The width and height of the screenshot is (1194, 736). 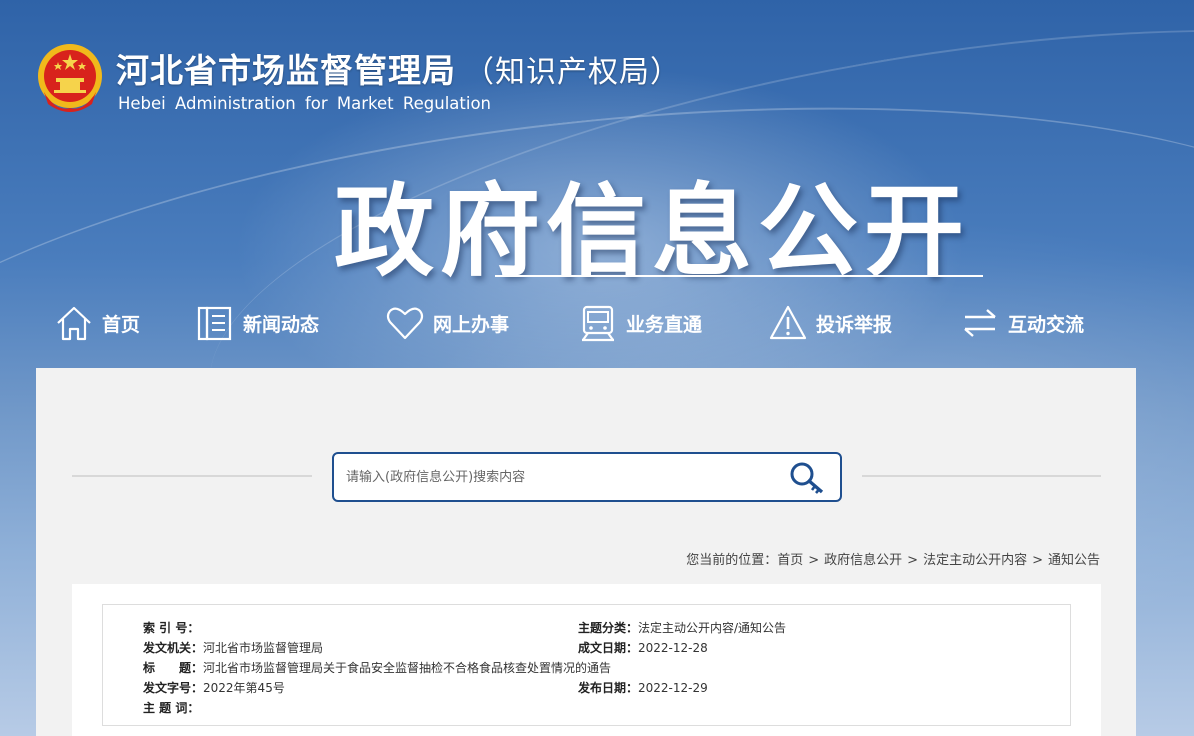 I want to click on nav-label: 互动交流, so click(x=1046, y=324).